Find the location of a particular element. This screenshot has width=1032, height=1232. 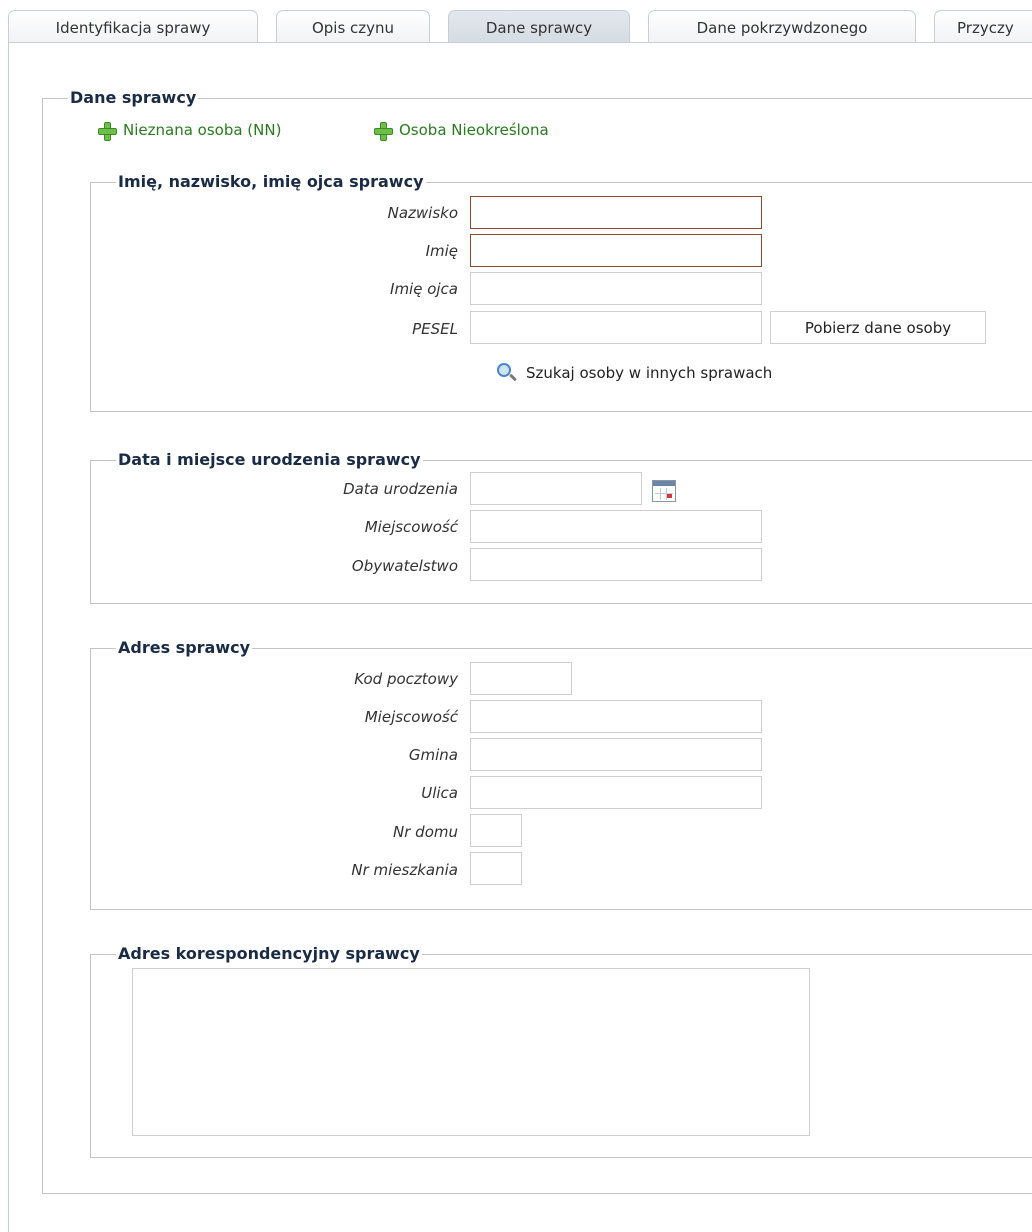

address-city-input is located at coordinates (616, 716).